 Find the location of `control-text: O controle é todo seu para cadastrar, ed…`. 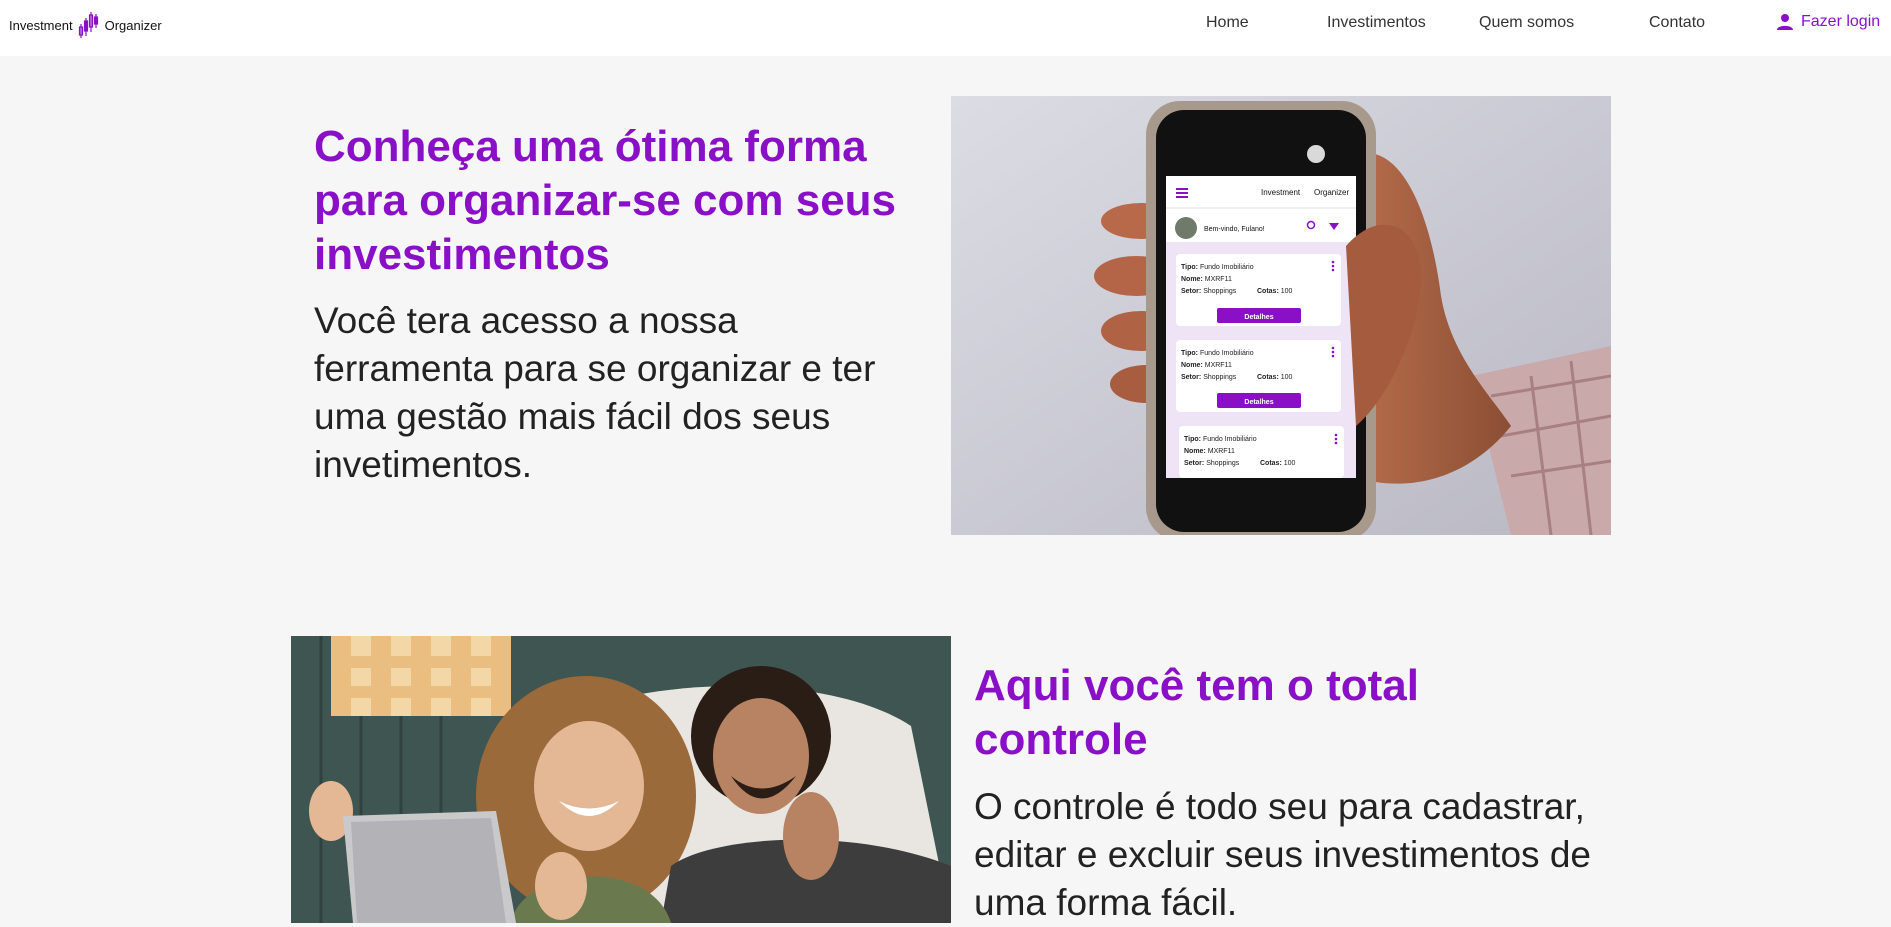

control-text: O controle é todo seu para cadastrar, ed… is located at coordinates (1282, 854).